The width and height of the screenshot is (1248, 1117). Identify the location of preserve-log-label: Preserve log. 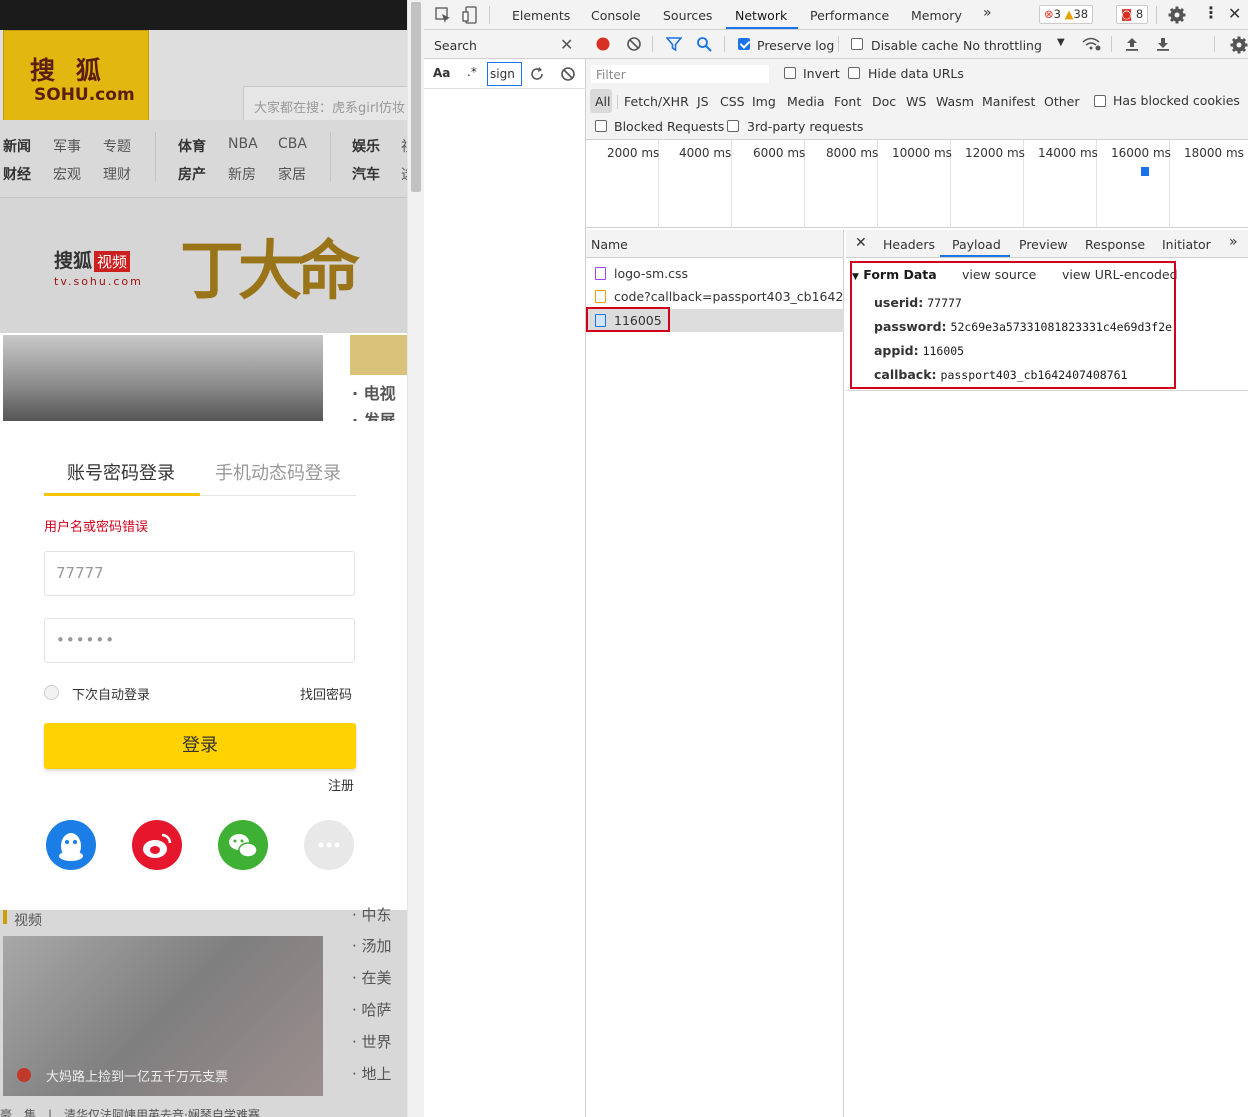
(795, 45).